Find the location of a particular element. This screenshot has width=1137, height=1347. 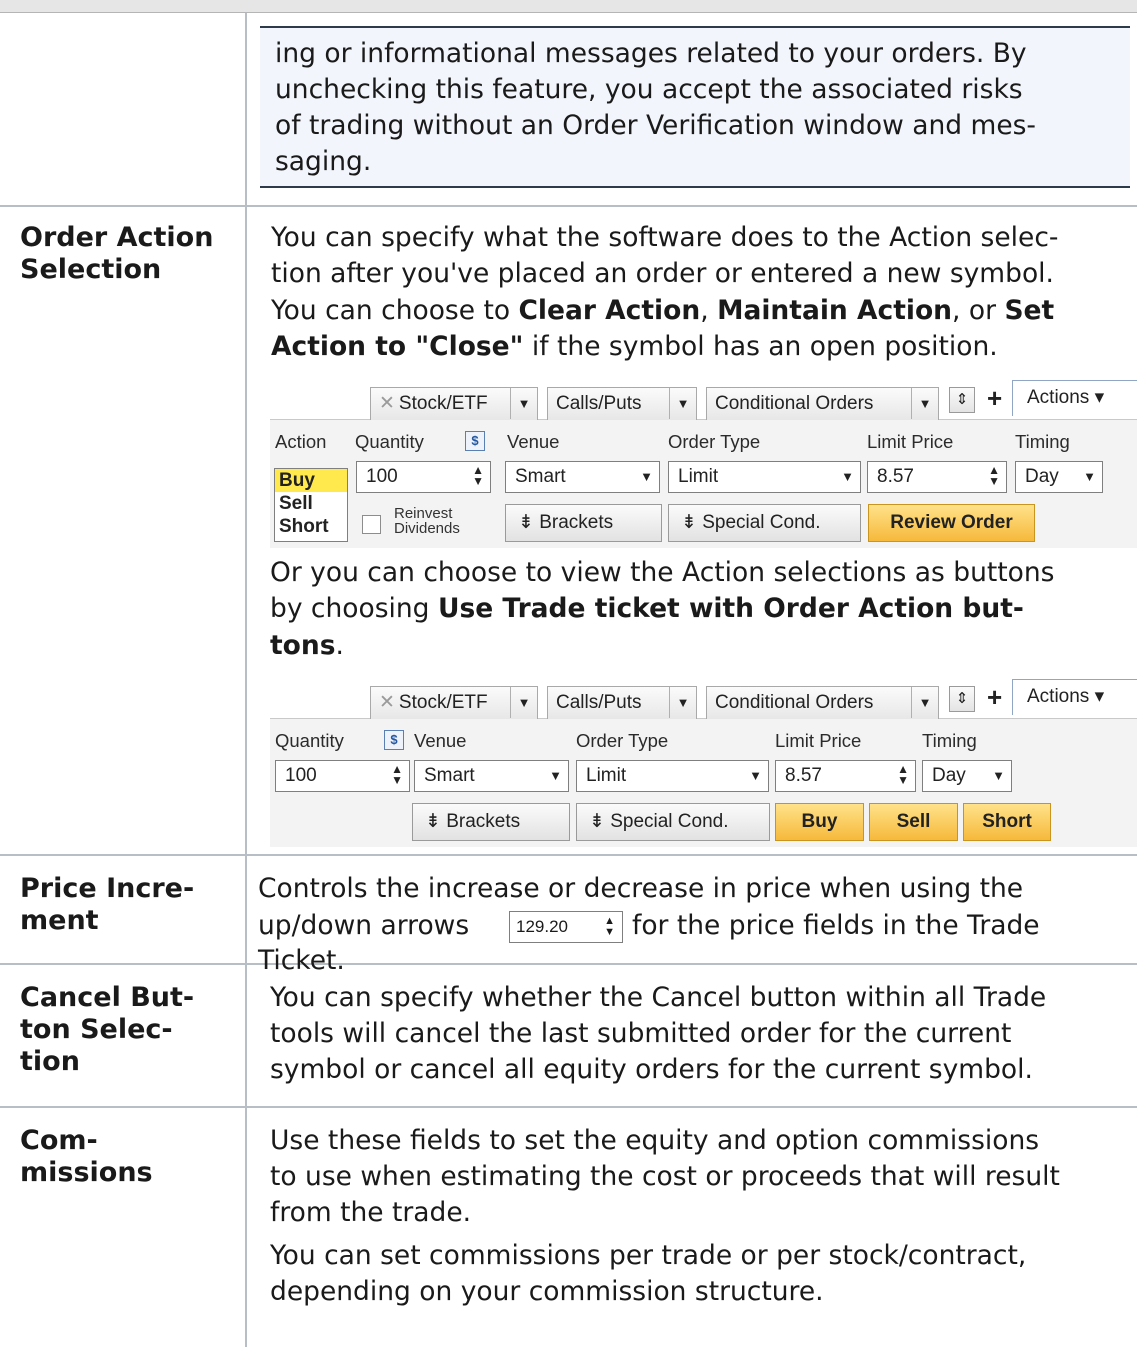

reinvest-label: Reinvest Dividends is located at coordinates (427, 521).